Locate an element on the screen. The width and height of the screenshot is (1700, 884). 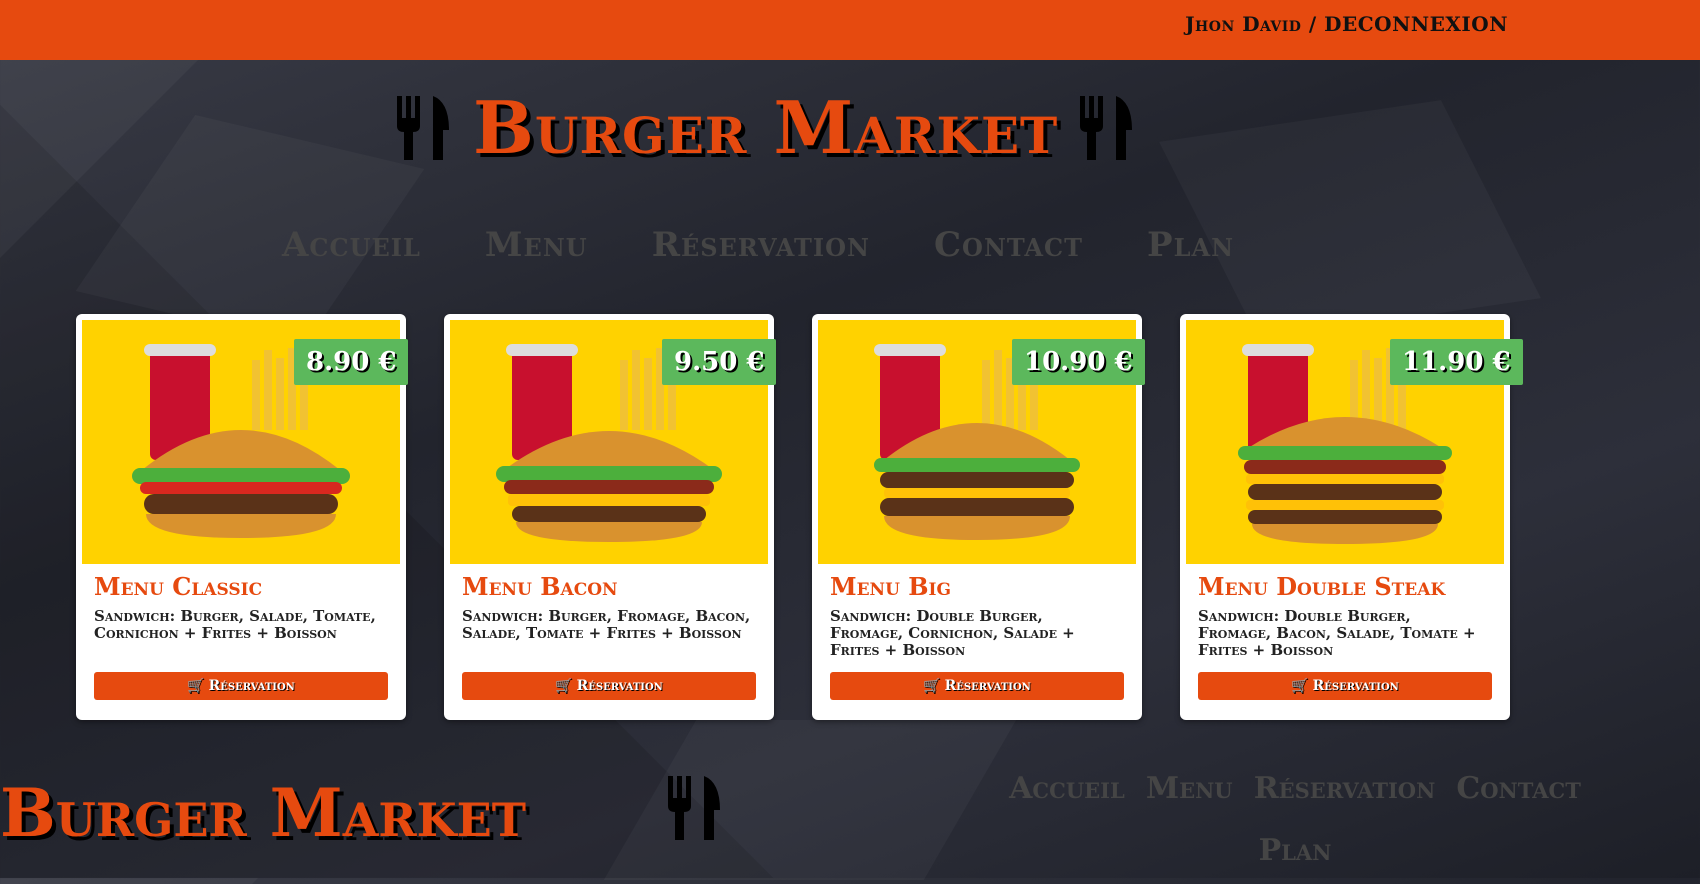
price-badge: 8.90 € is located at coordinates (351, 362).